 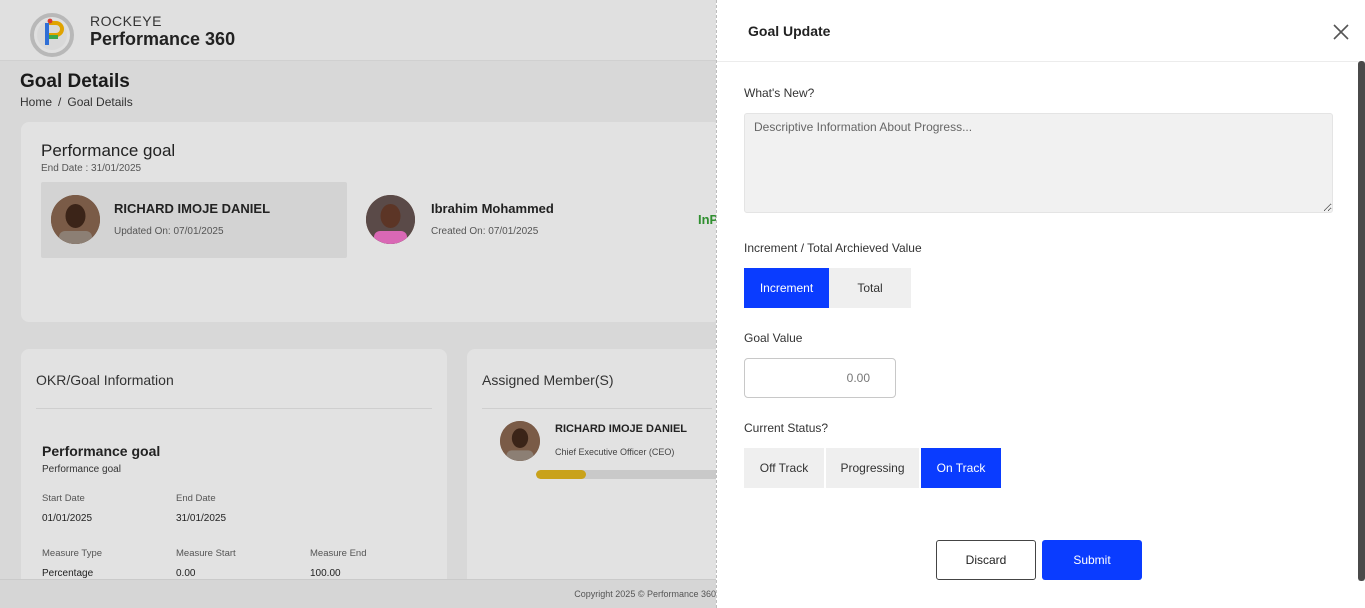 What do you see at coordinates (196, 498) in the screenshot?
I see `end-date-label: End Date` at bounding box center [196, 498].